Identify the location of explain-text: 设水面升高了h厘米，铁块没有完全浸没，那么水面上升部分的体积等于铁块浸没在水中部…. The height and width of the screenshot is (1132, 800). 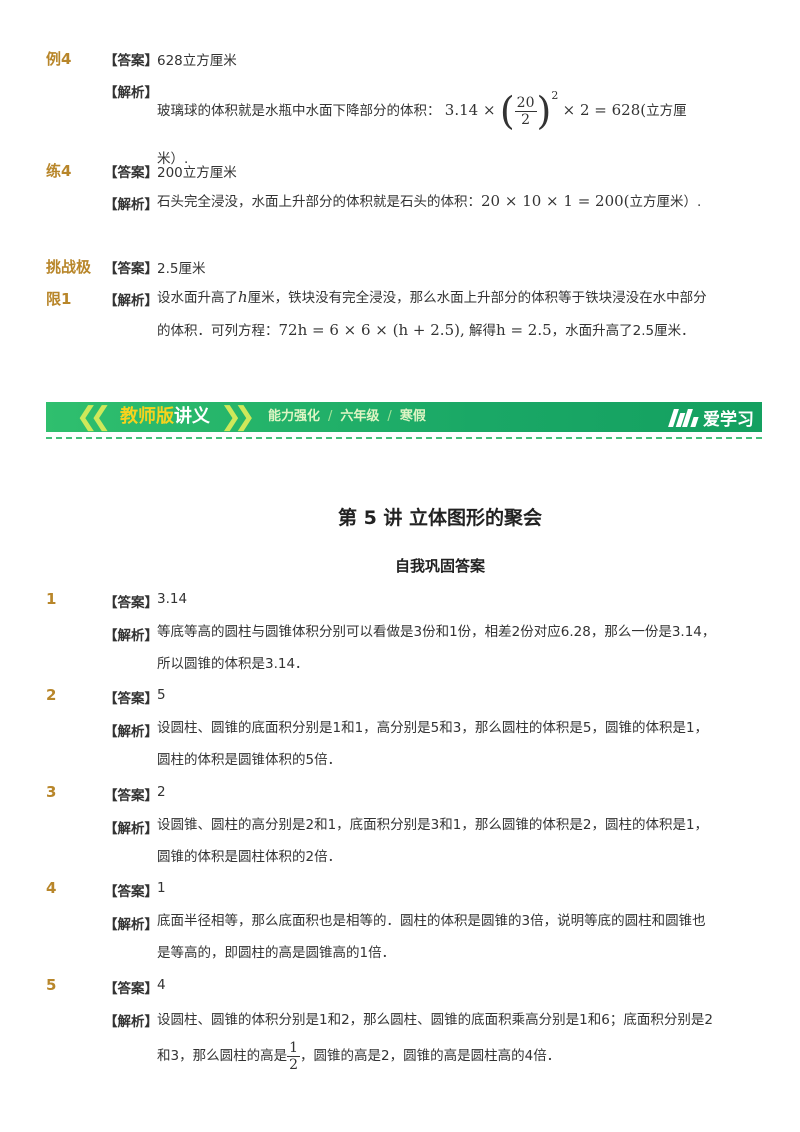
(432, 313).